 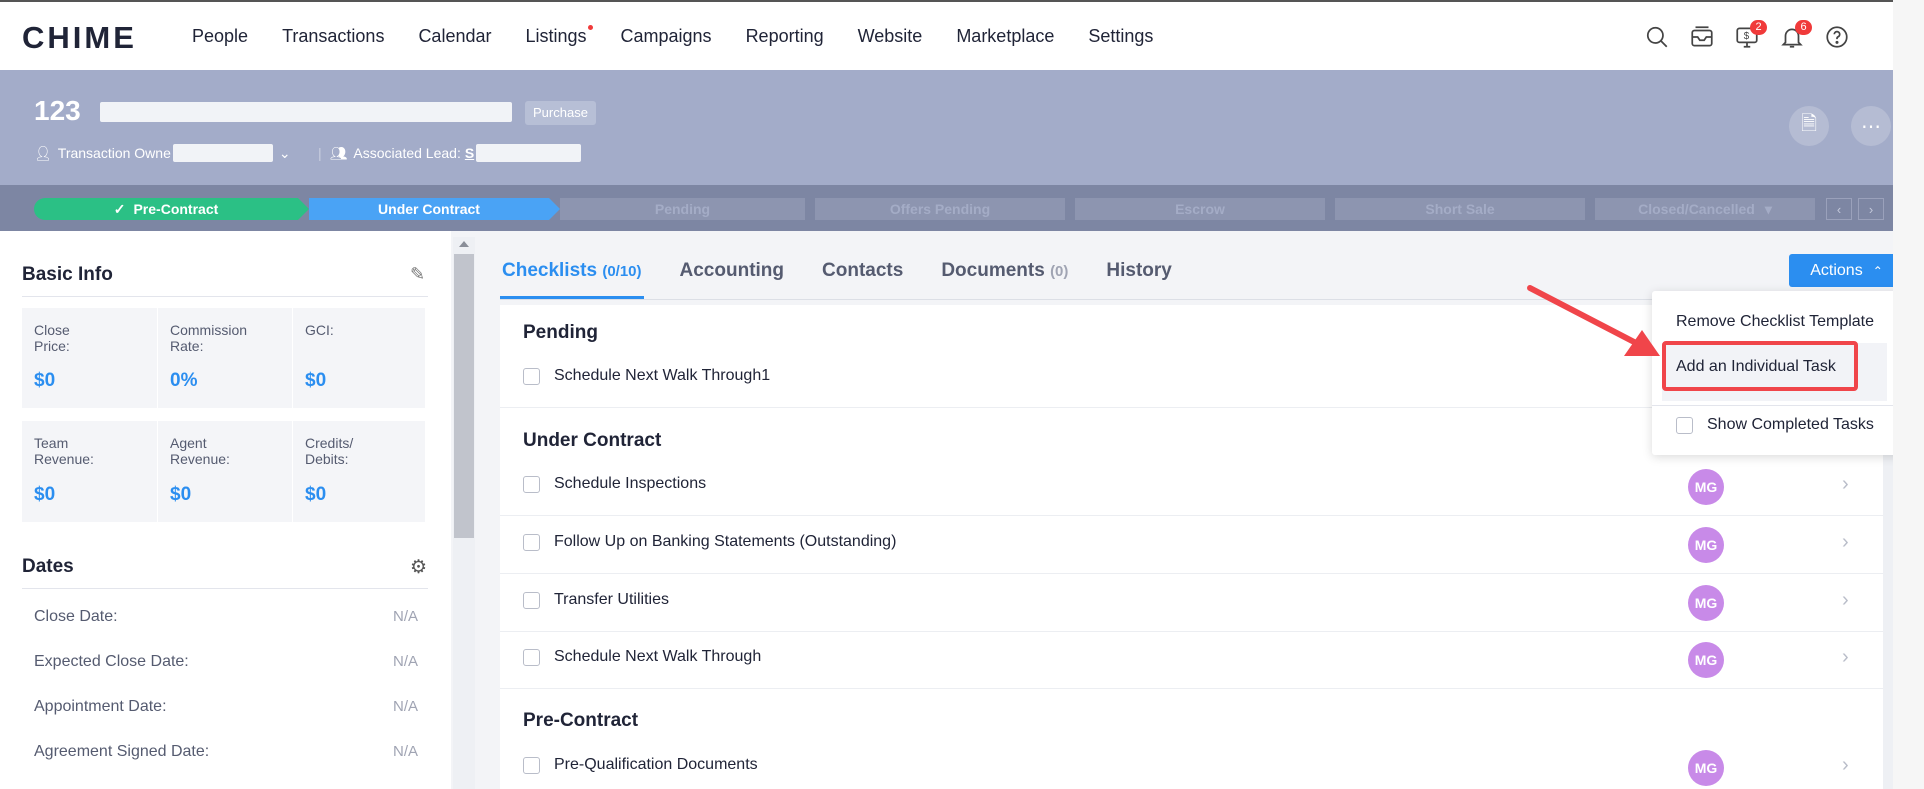 I want to click on chevron-up-icon: ⌃, so click(x=1877, y=270).